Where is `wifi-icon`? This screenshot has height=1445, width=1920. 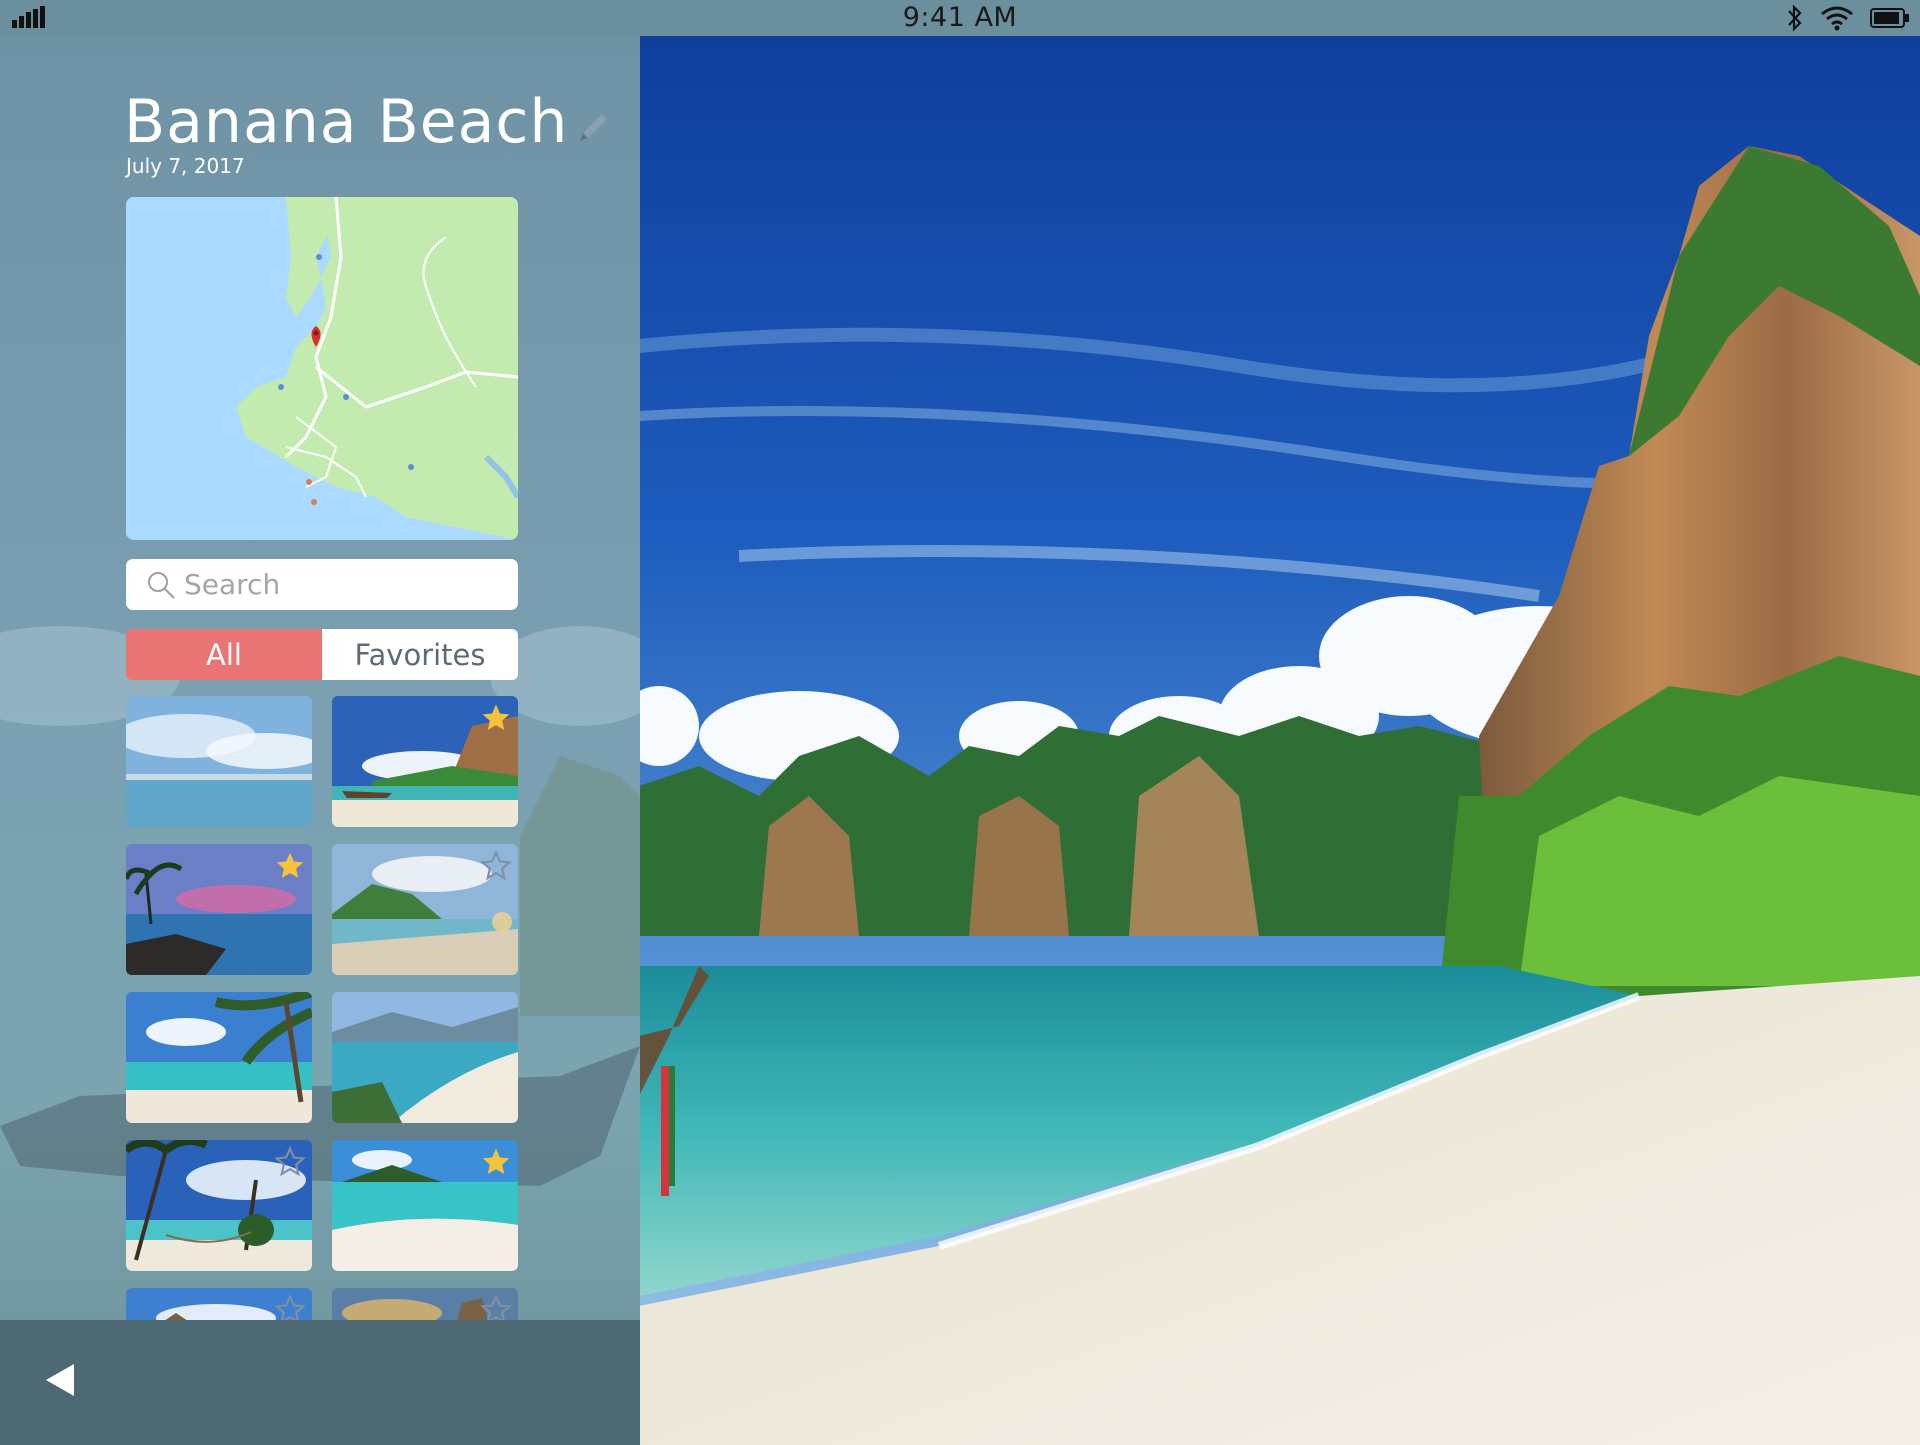
wifi-icon is located at coordinates (1837, 18).